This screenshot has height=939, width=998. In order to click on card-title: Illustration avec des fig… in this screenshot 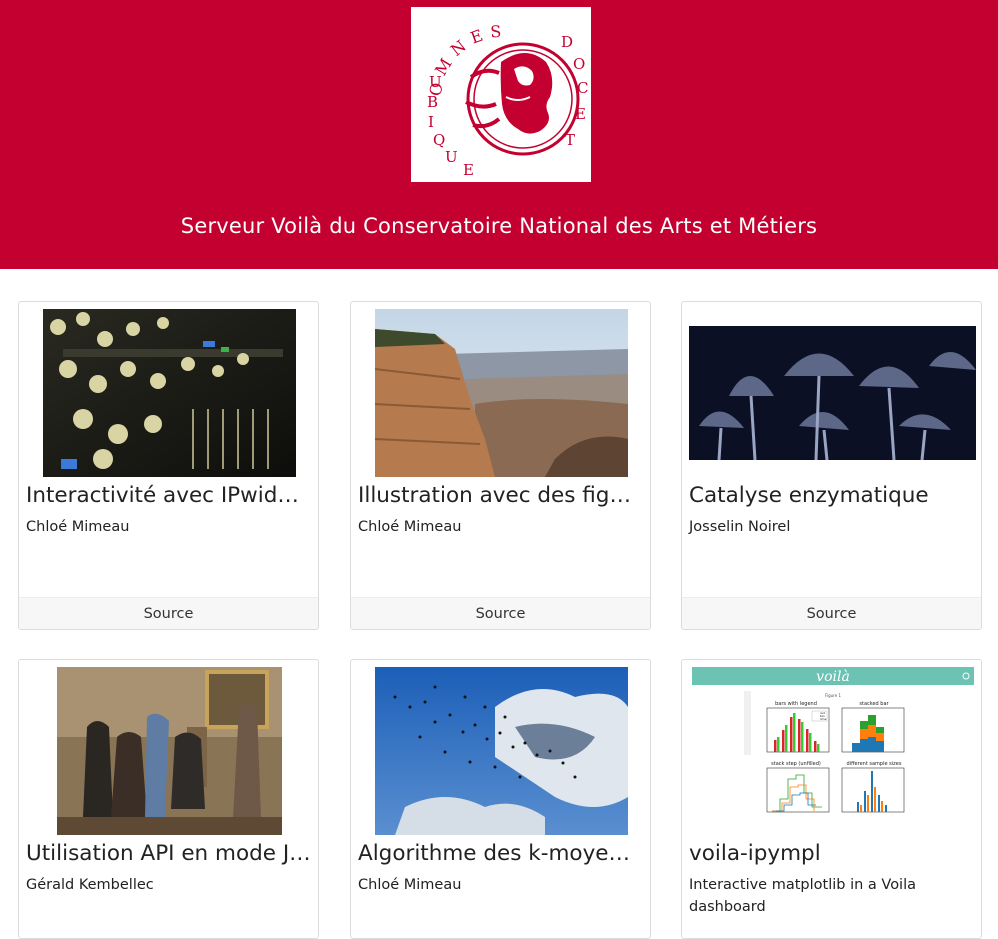, I will do `click(501, 495)`.